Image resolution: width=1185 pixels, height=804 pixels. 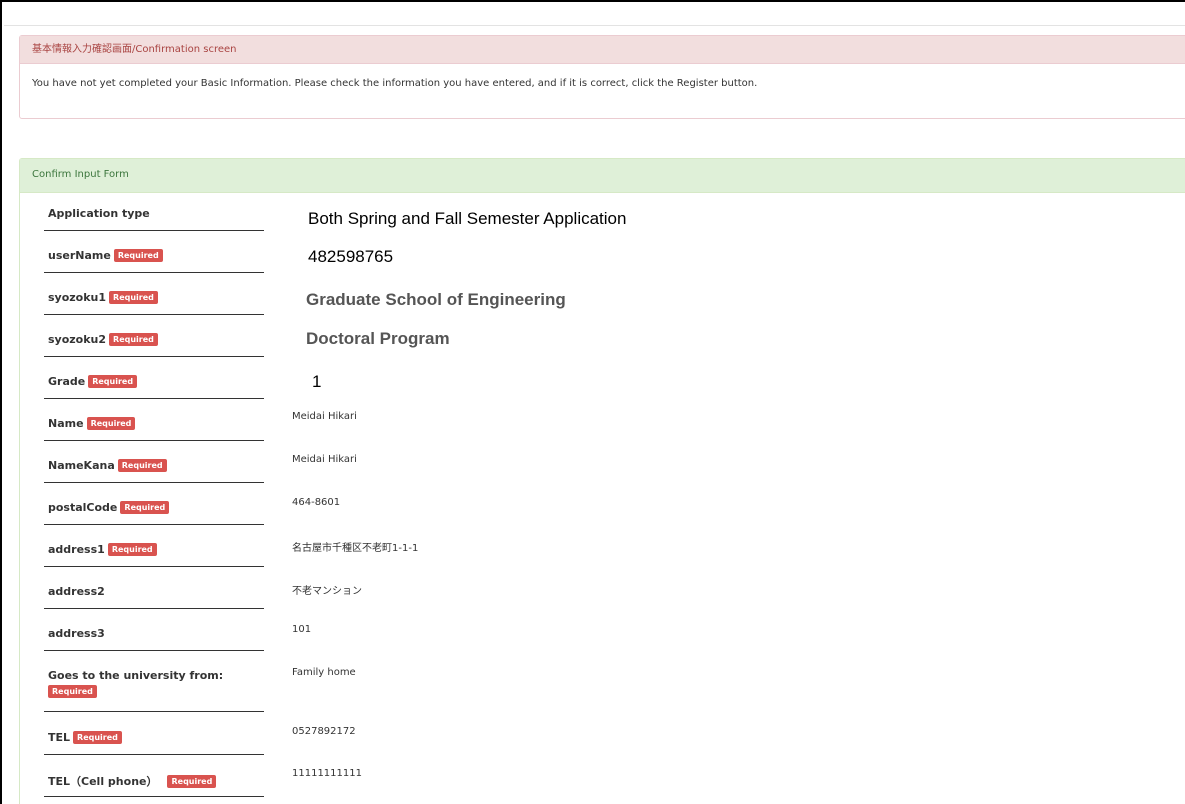 I want to click on field-label-text: TEL, so click(x=59, y=737).